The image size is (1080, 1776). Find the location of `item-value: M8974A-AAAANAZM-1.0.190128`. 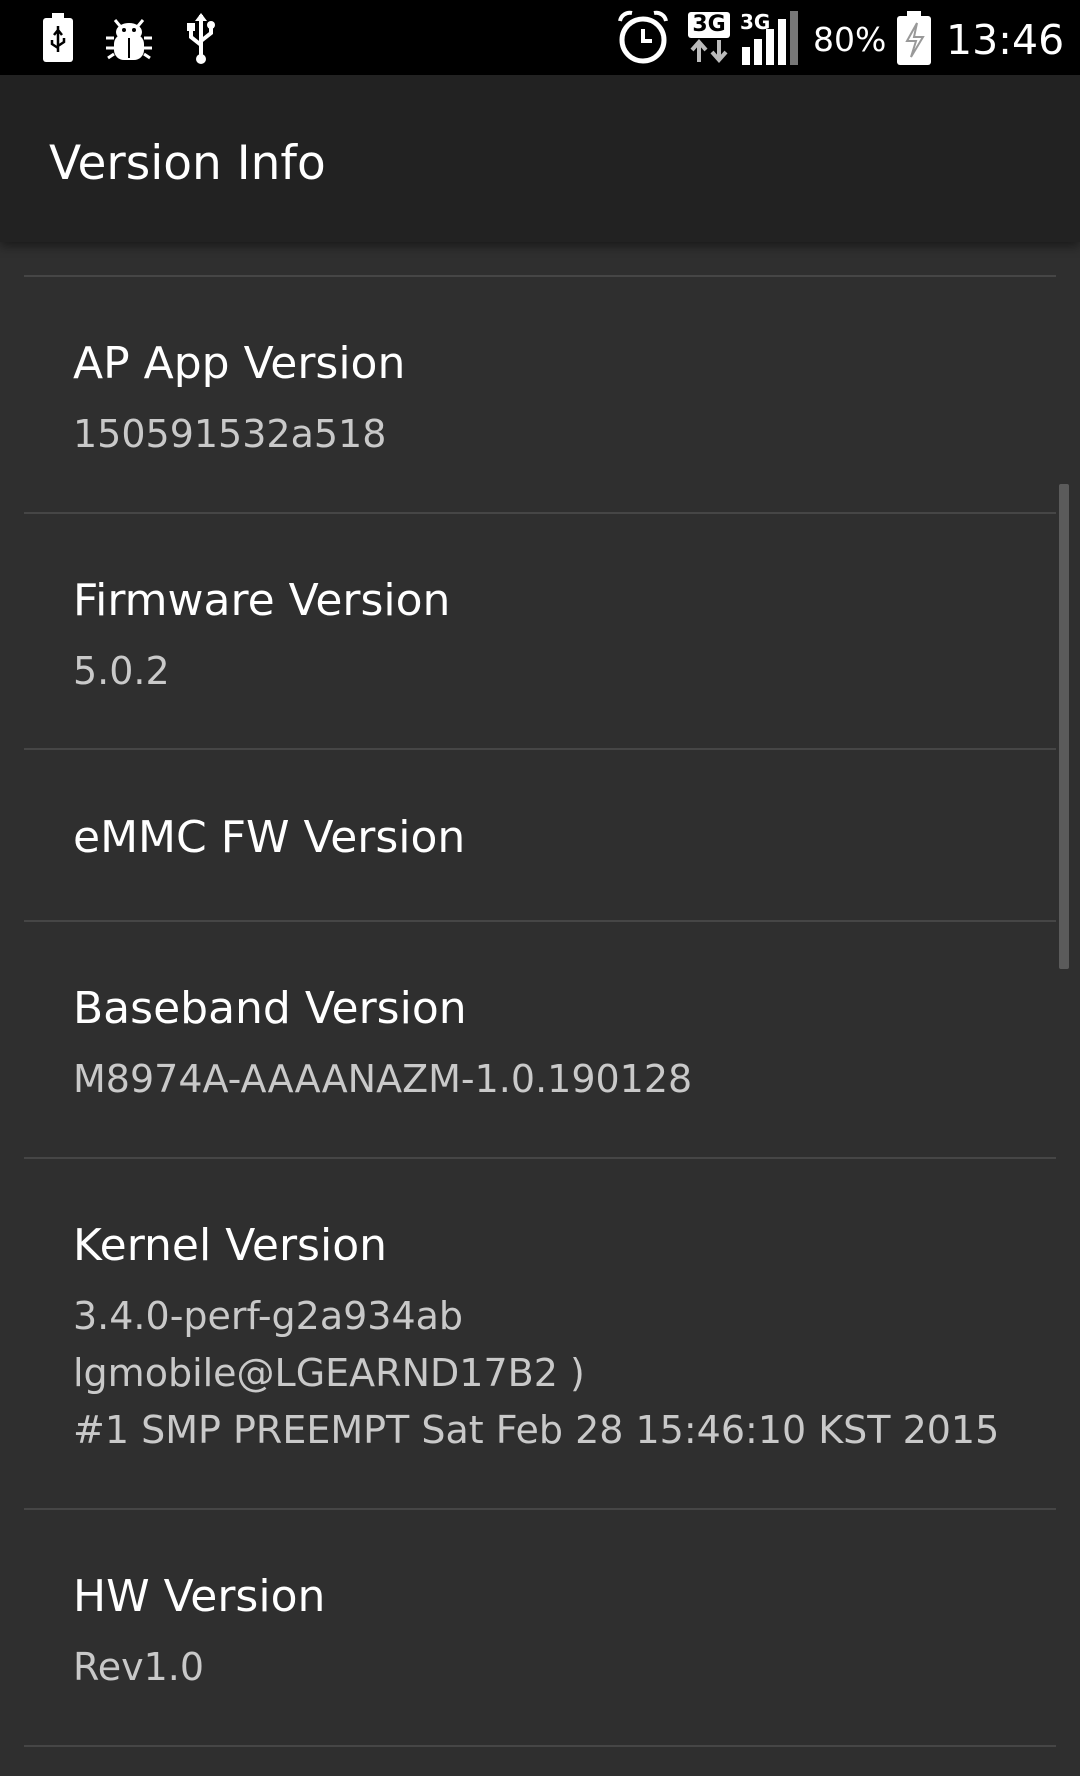

item-value: M8974A-AAAANAZM-1.0.190128 is located at coordinates (383, 1079).